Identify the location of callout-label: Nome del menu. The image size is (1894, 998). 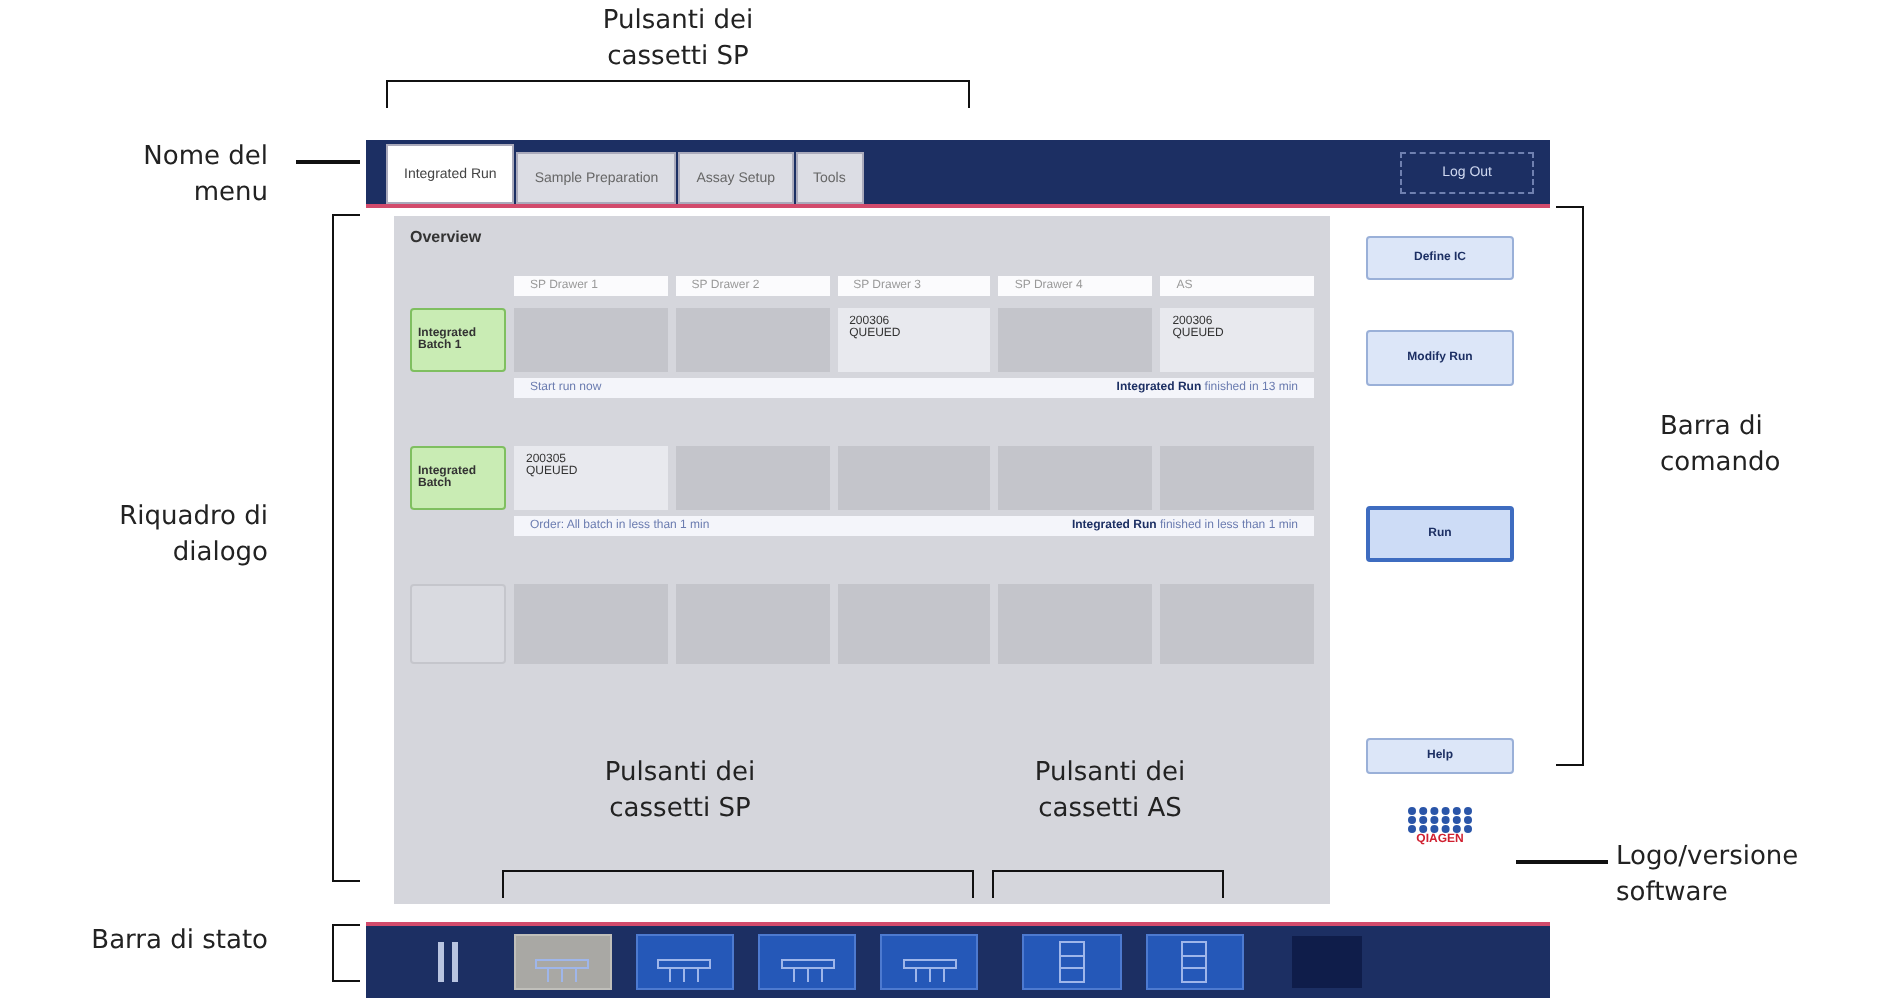
(204, 175).